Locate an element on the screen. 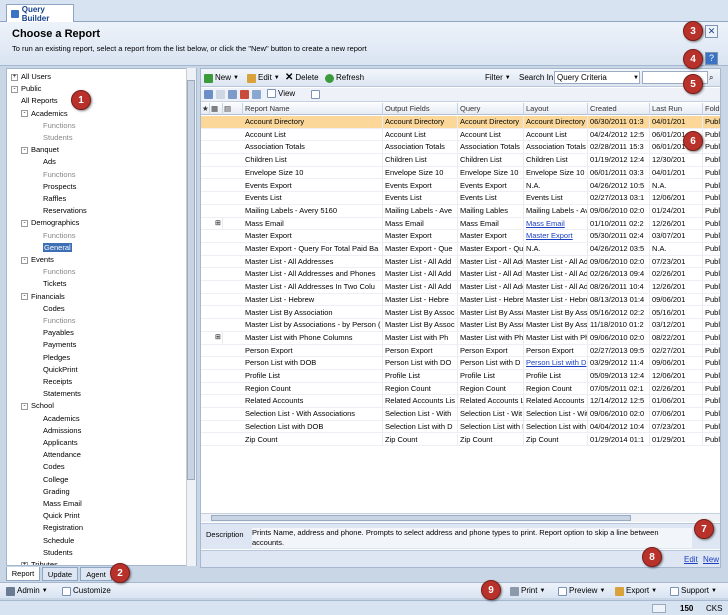 The image size is (728, 615). layout-link: Master Export is located at coordinates (549, 235).